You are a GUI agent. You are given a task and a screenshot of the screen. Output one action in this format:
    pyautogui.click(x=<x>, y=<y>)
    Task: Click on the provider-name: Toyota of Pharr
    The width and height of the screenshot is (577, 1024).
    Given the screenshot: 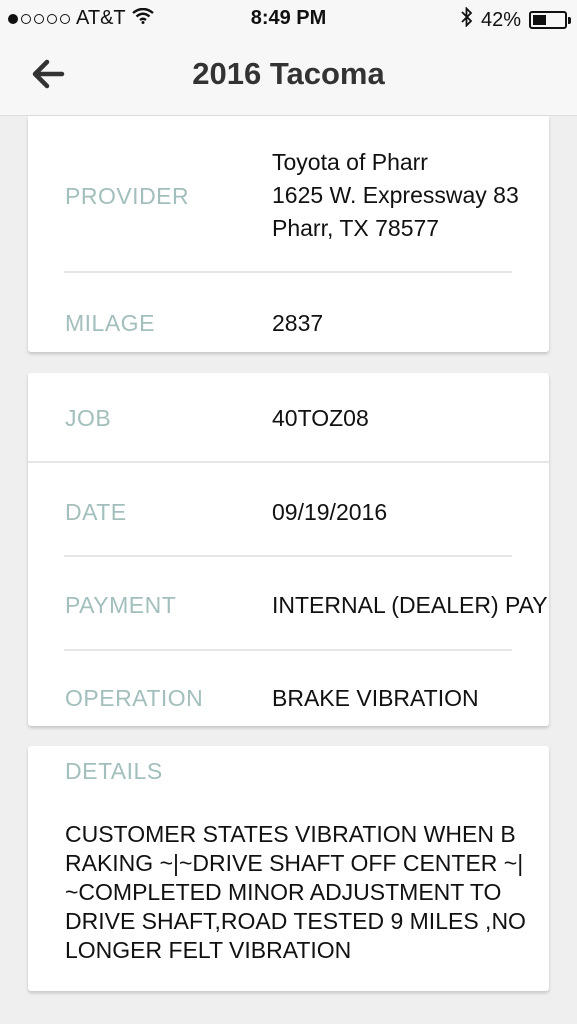 What is the action you would take?
    pyautogui.click(x=350, y=162)
    